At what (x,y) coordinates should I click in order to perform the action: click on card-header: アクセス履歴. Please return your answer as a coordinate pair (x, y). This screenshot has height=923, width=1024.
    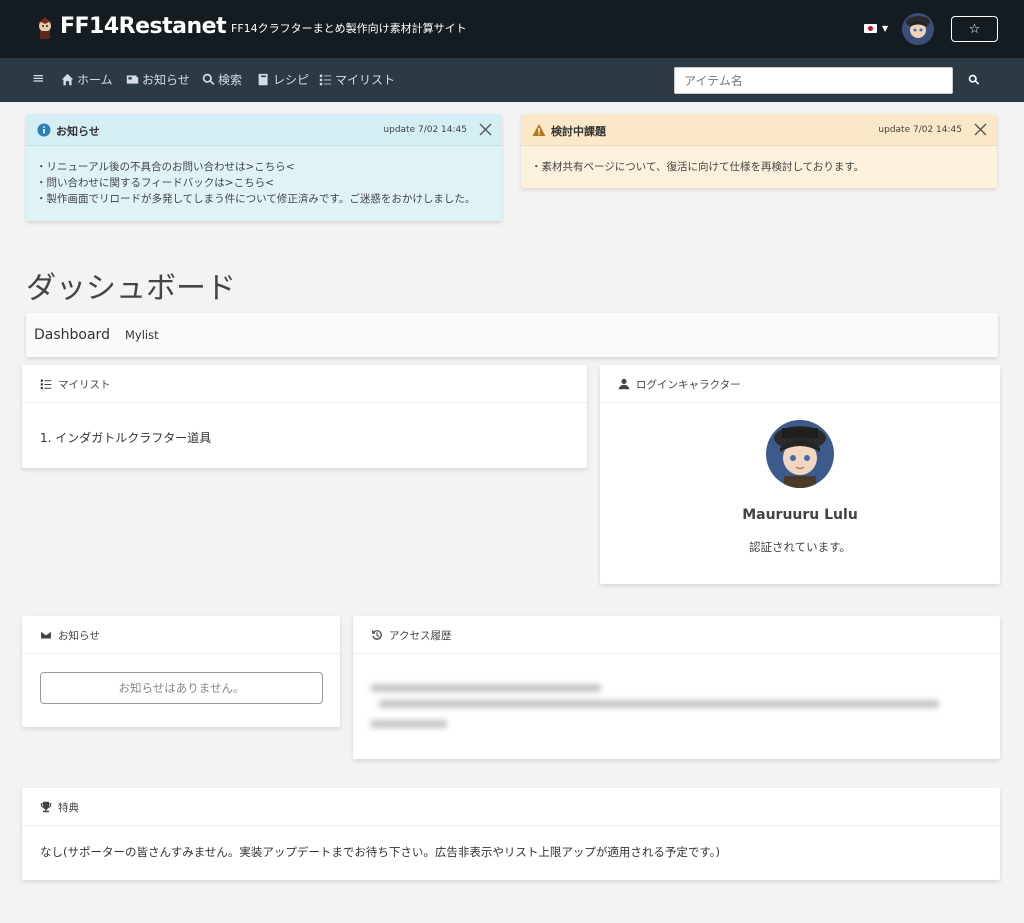
    Looking at the image, I should click on (676, 635).